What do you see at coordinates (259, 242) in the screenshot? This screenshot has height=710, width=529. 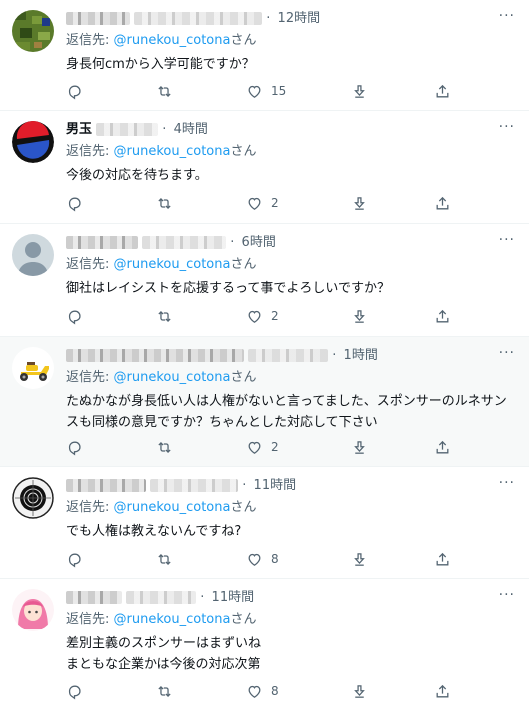 I see `tweet-time: 6時間` at bounding box center [259, 242].